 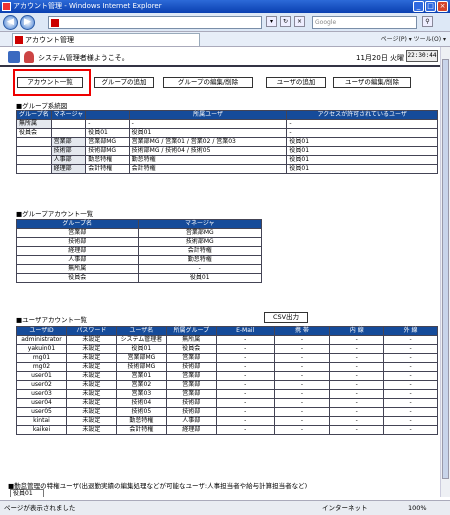 I want to click on table-row: mg02 未設定 技術部MG 技術部 - - - -, so click(x=227, y=367).